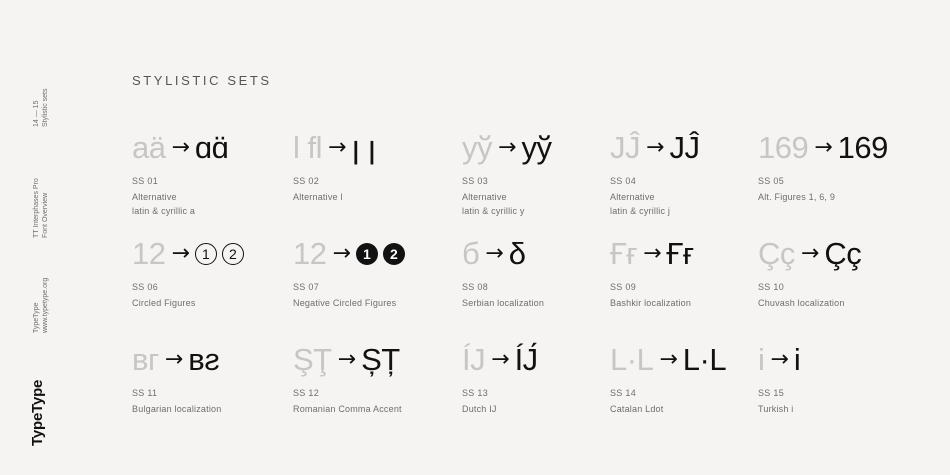 This screenshot has width=950, height=475. I want to click on page-numbers: 14 — 15, so click(36, 113).